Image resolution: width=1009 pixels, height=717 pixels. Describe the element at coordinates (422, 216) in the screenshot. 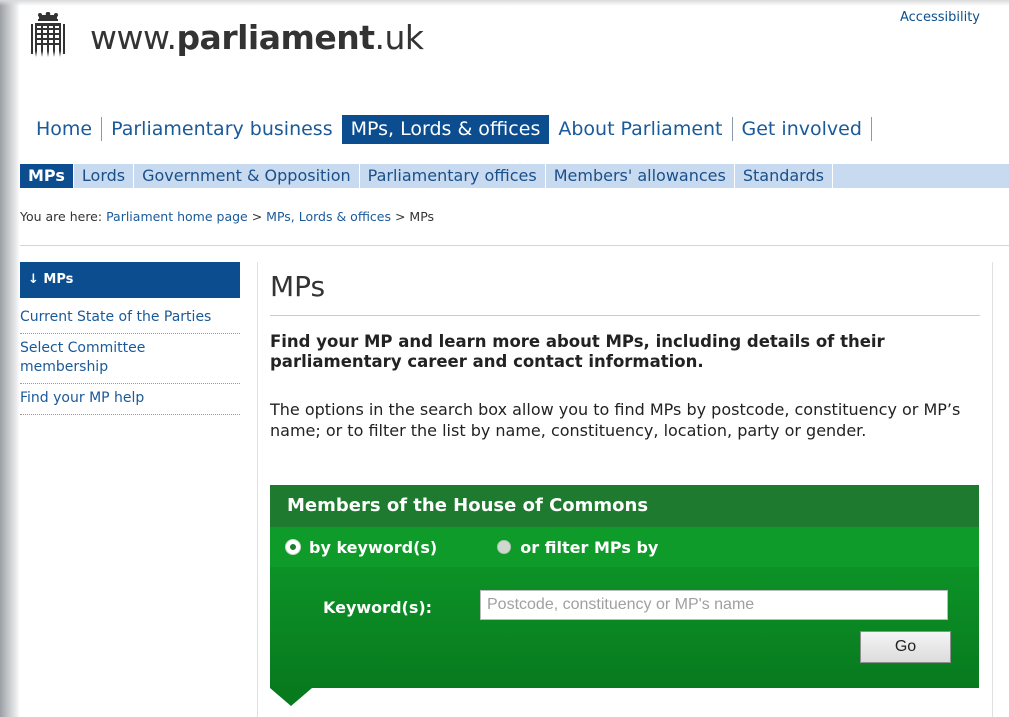

I see `breadcrumb-current: MPs` at that location.